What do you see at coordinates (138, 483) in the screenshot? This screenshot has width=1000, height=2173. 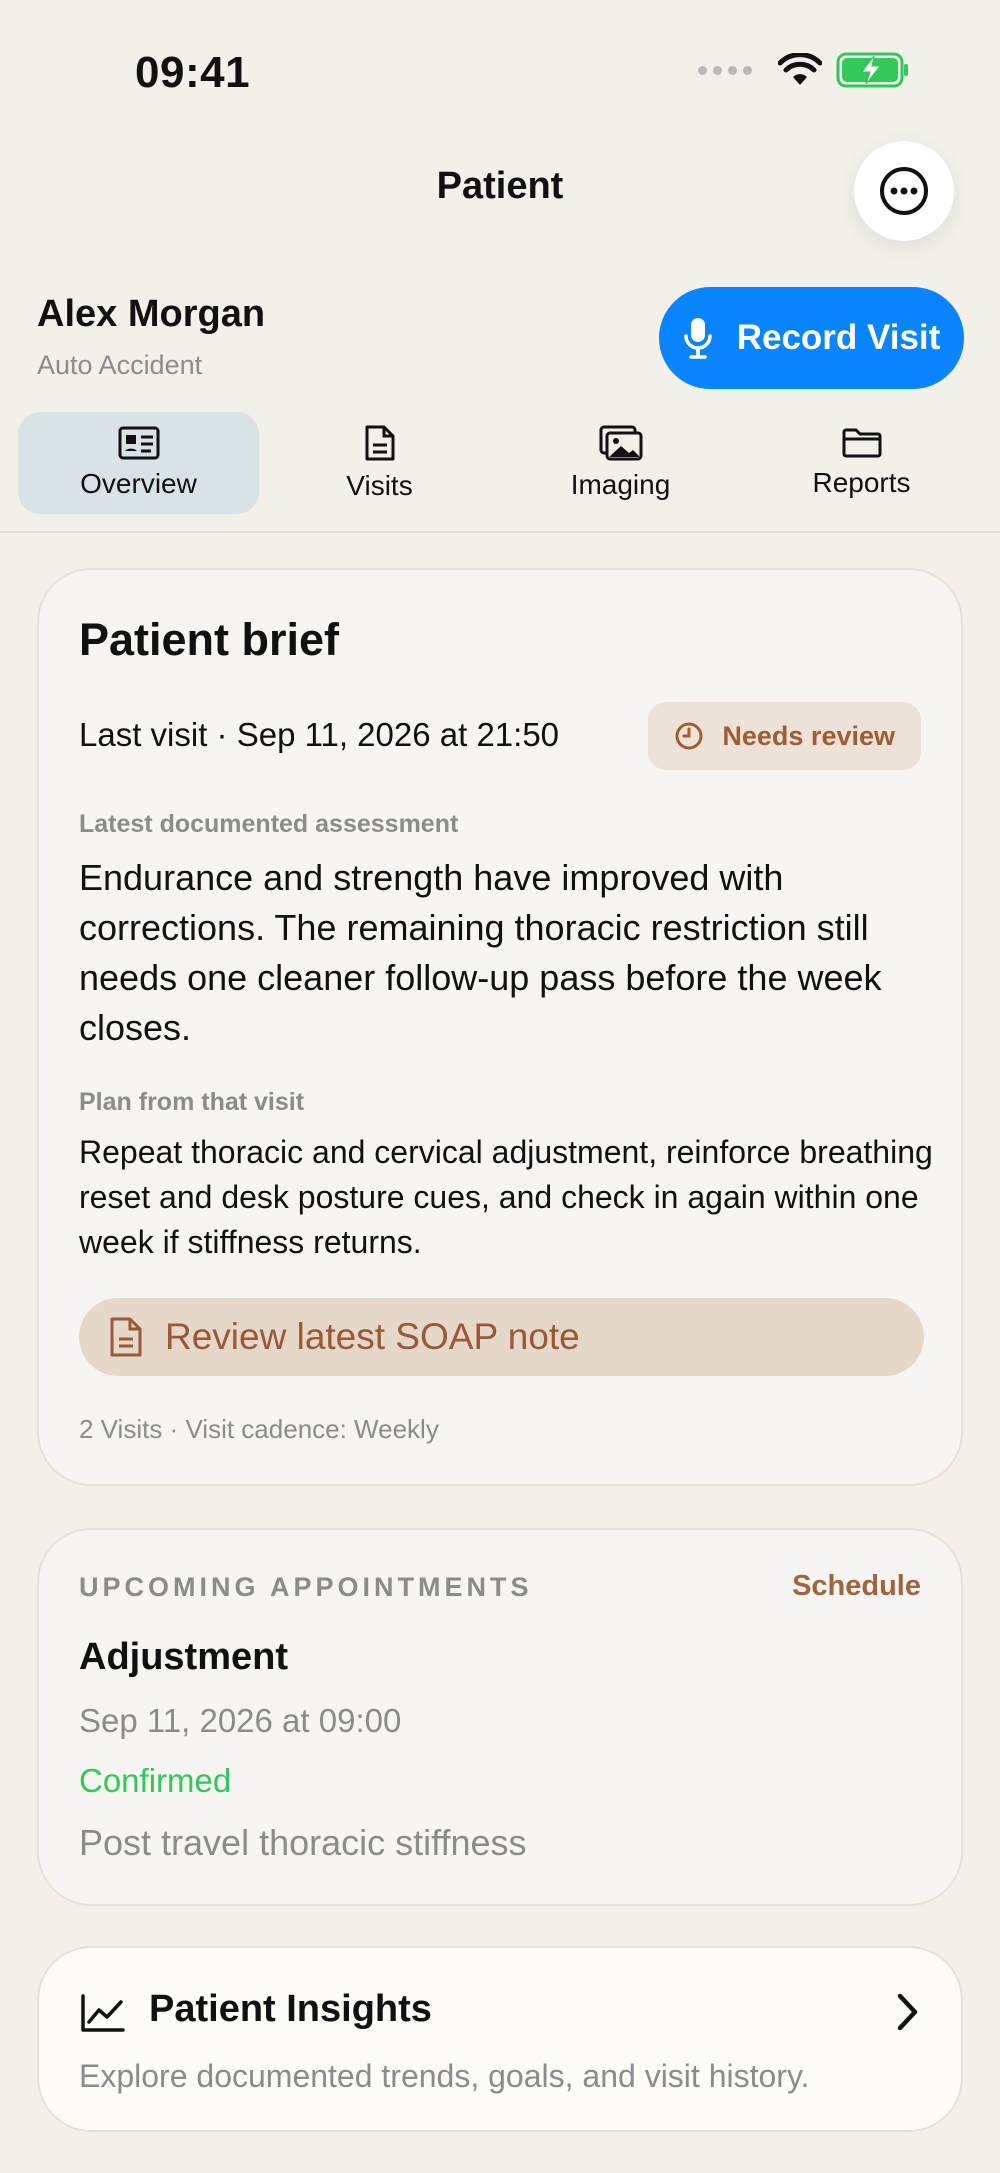 I see `tab-overview-label: Overview` at bounding box center [138, 483].